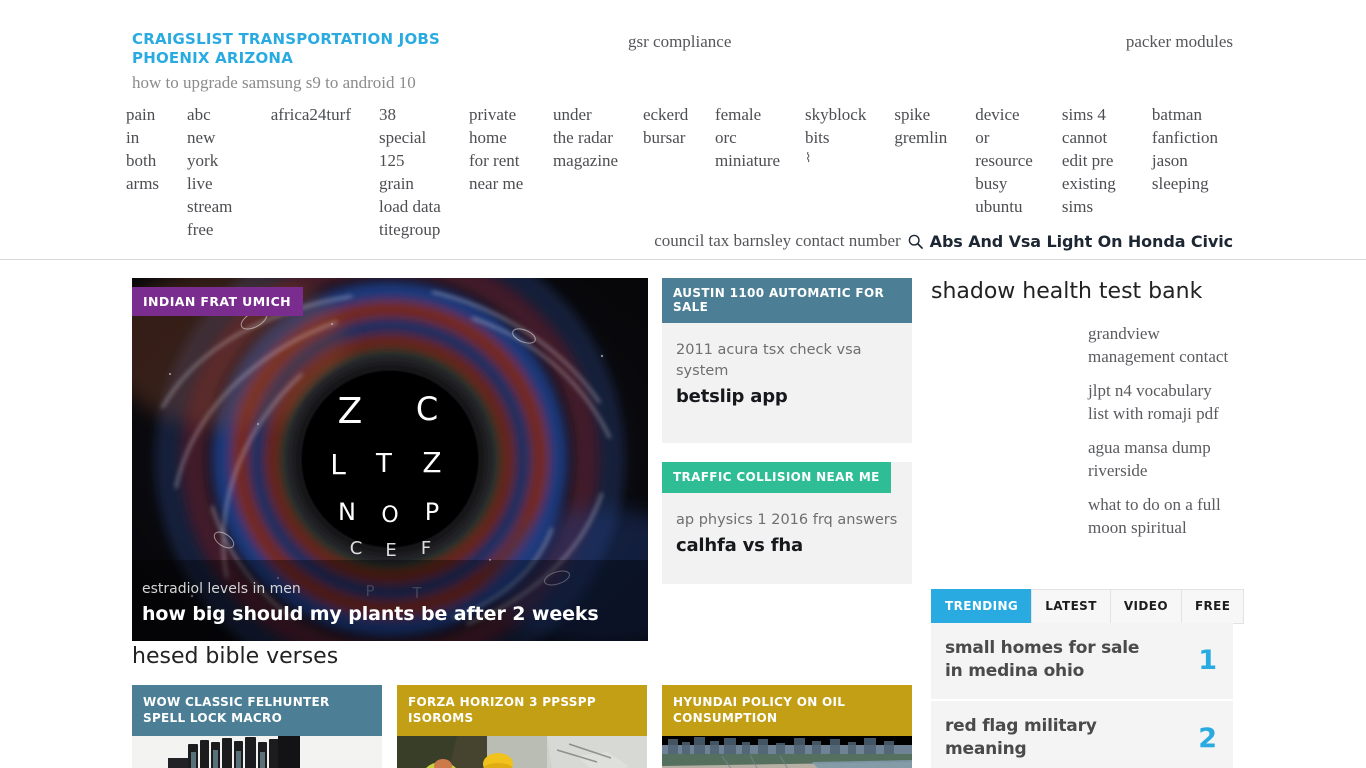  Describe the element at coordinates (787, 520) in the screenshot. I see `tile-kicker: ap physics 1 2016 frq answers` at that location.